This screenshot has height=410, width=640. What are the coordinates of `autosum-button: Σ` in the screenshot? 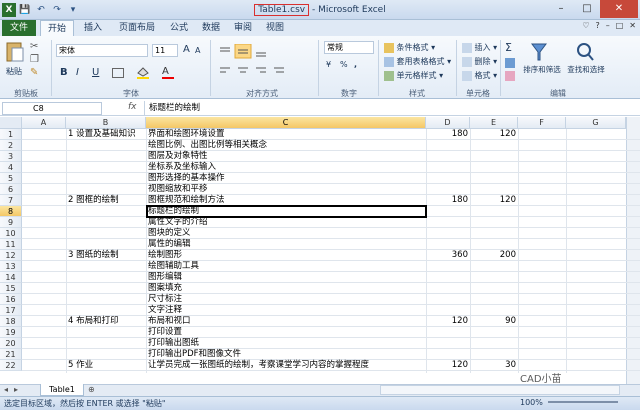 It's located at (508, 47).